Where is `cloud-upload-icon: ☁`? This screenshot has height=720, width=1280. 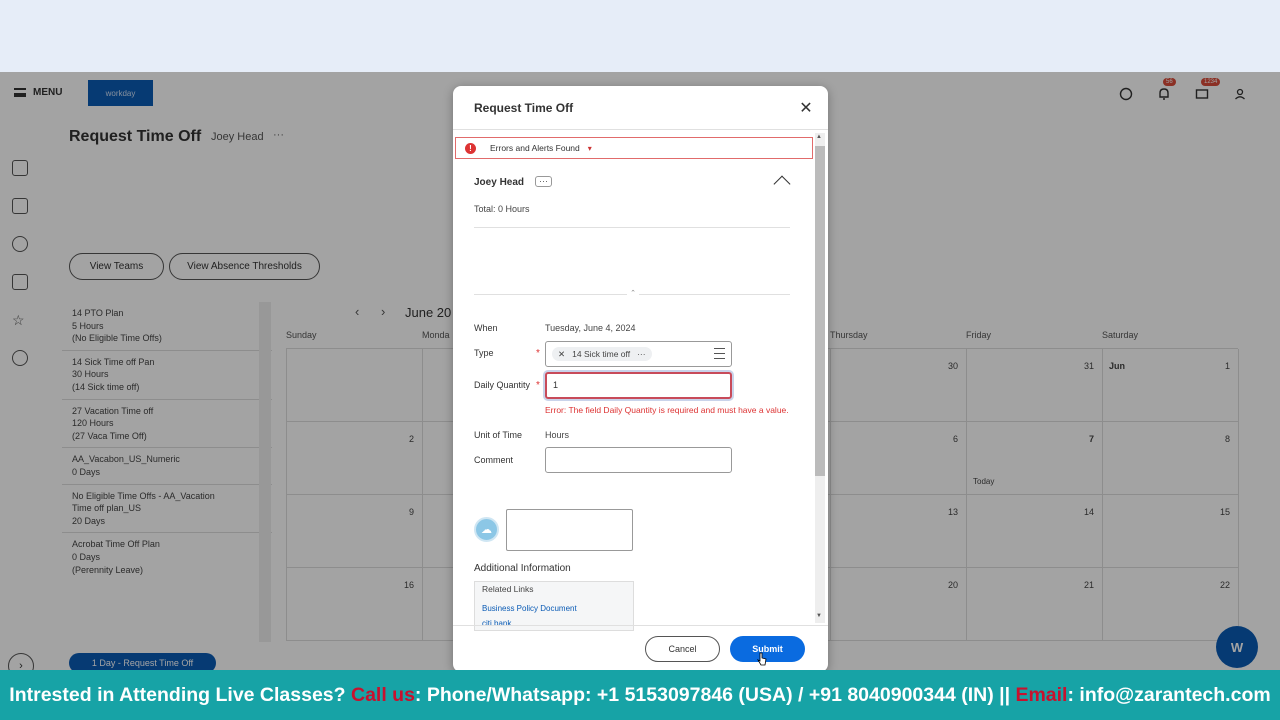
cloud-upload-icon: ☁ is located at coordinates (486, 529).